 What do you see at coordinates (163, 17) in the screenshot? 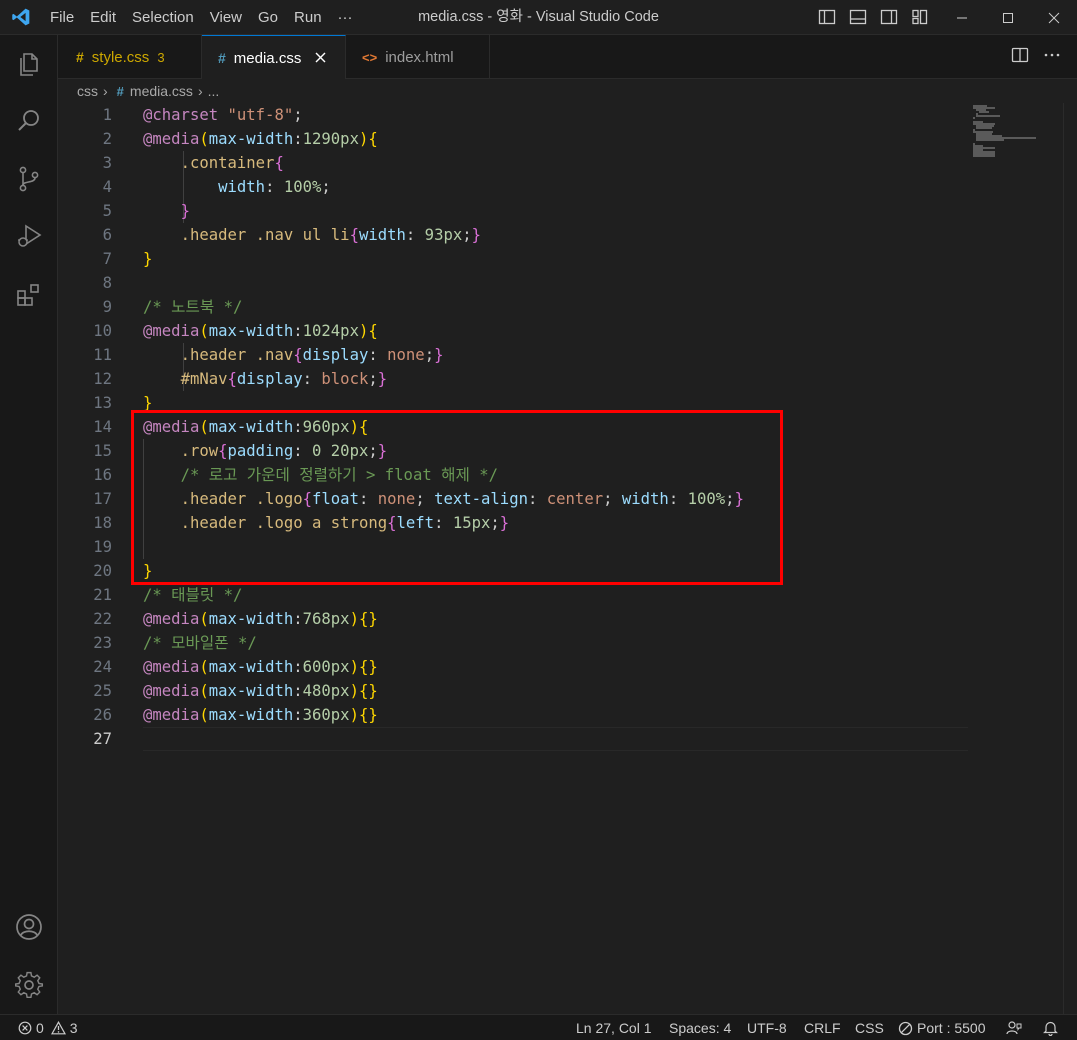
I see `menu-selection: Selection` at bounding box center [163, 17].